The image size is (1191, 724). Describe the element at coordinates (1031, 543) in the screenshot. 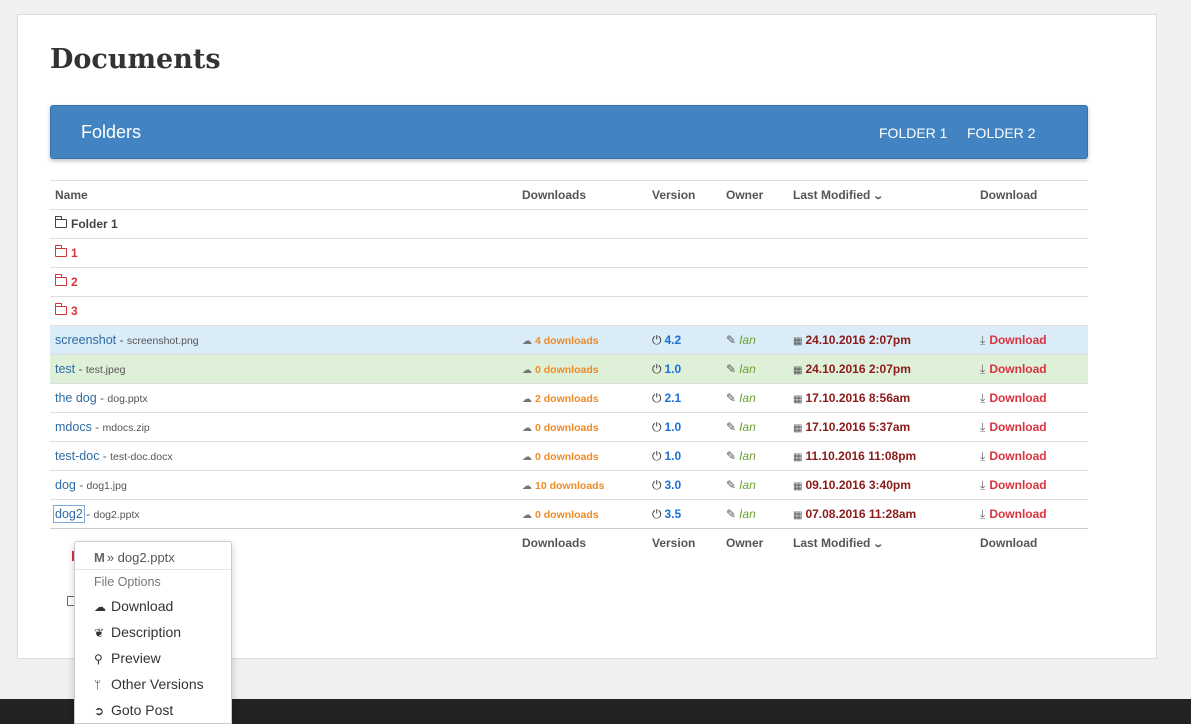

I see `footer-download-header: Download` at that location.